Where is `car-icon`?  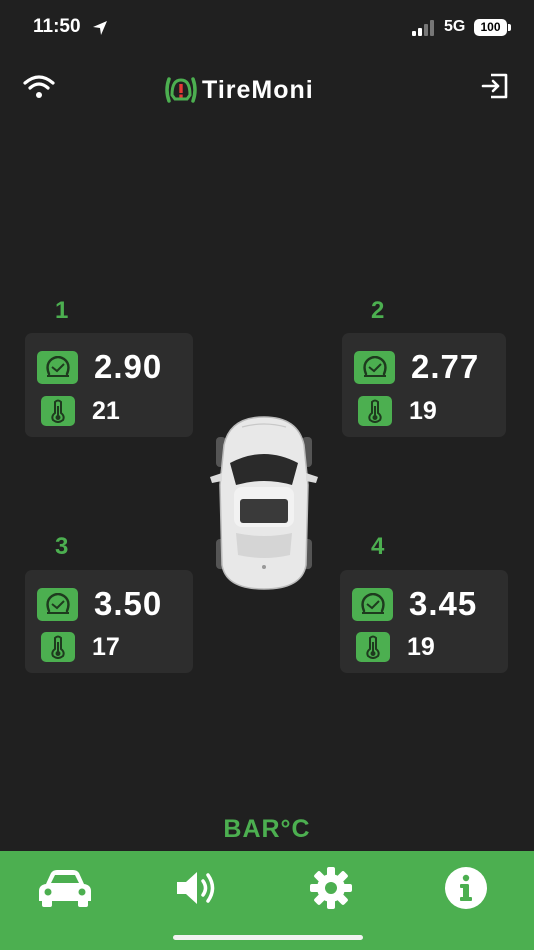 car-icon is located at coordinates (65, 888).